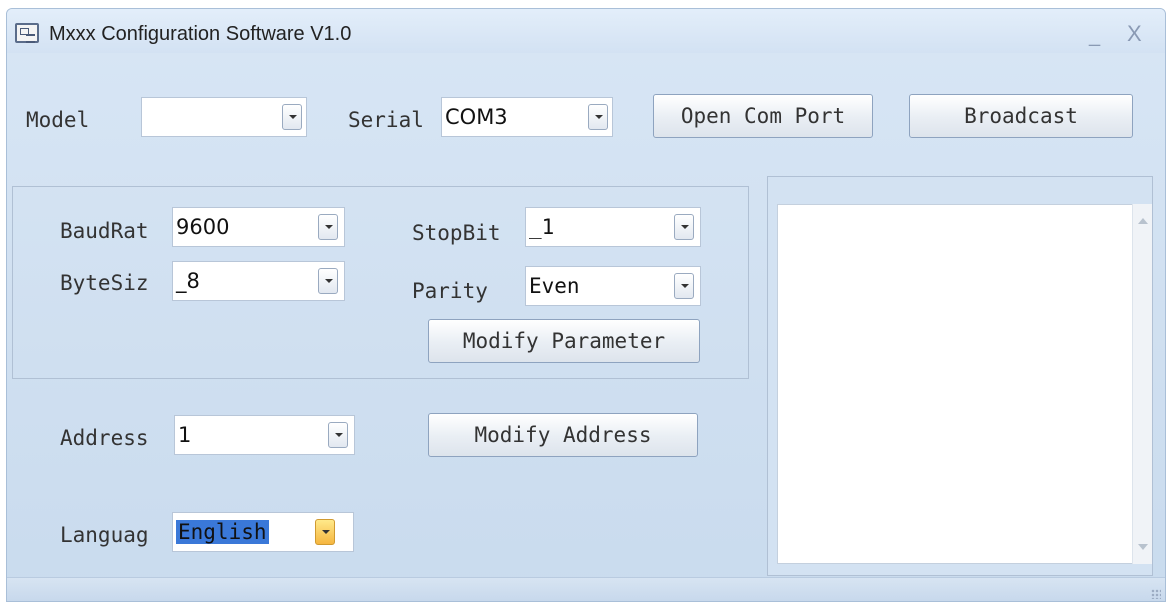  Describe the element at coordinates (450, 291) in the screenshot. I see `parity-label: Parity` at that location.